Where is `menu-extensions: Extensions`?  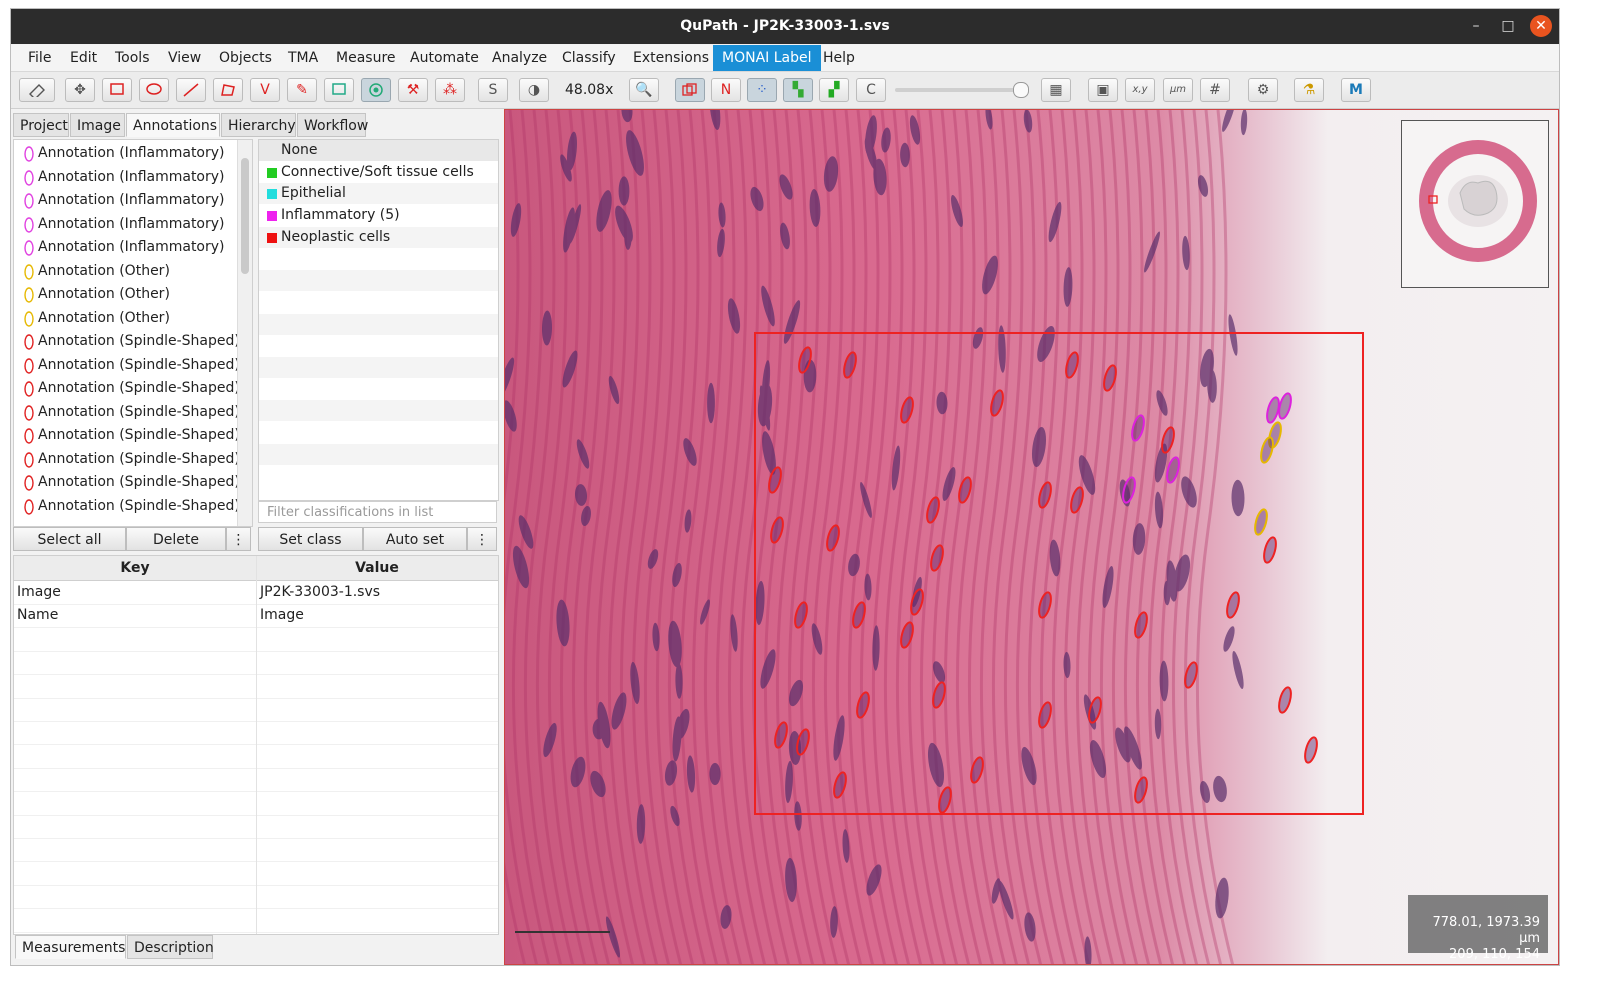
menu-extensions: Extensions is located at coordinates (671, 58).